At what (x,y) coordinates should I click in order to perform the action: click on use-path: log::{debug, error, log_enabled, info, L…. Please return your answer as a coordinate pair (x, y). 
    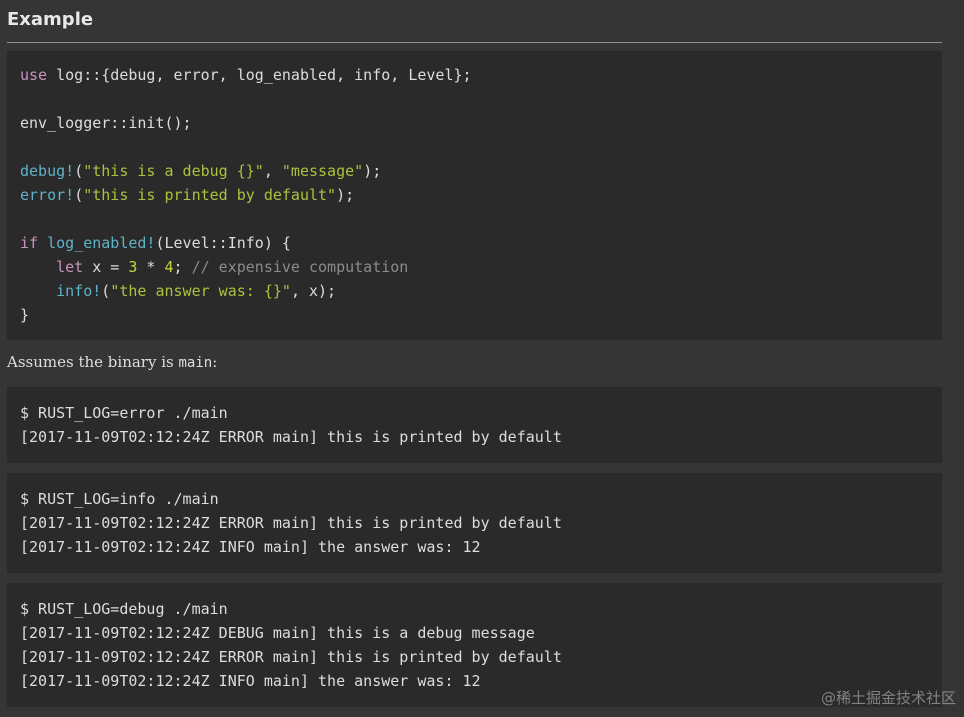
    Looking at the image, I should click on (259, 75).